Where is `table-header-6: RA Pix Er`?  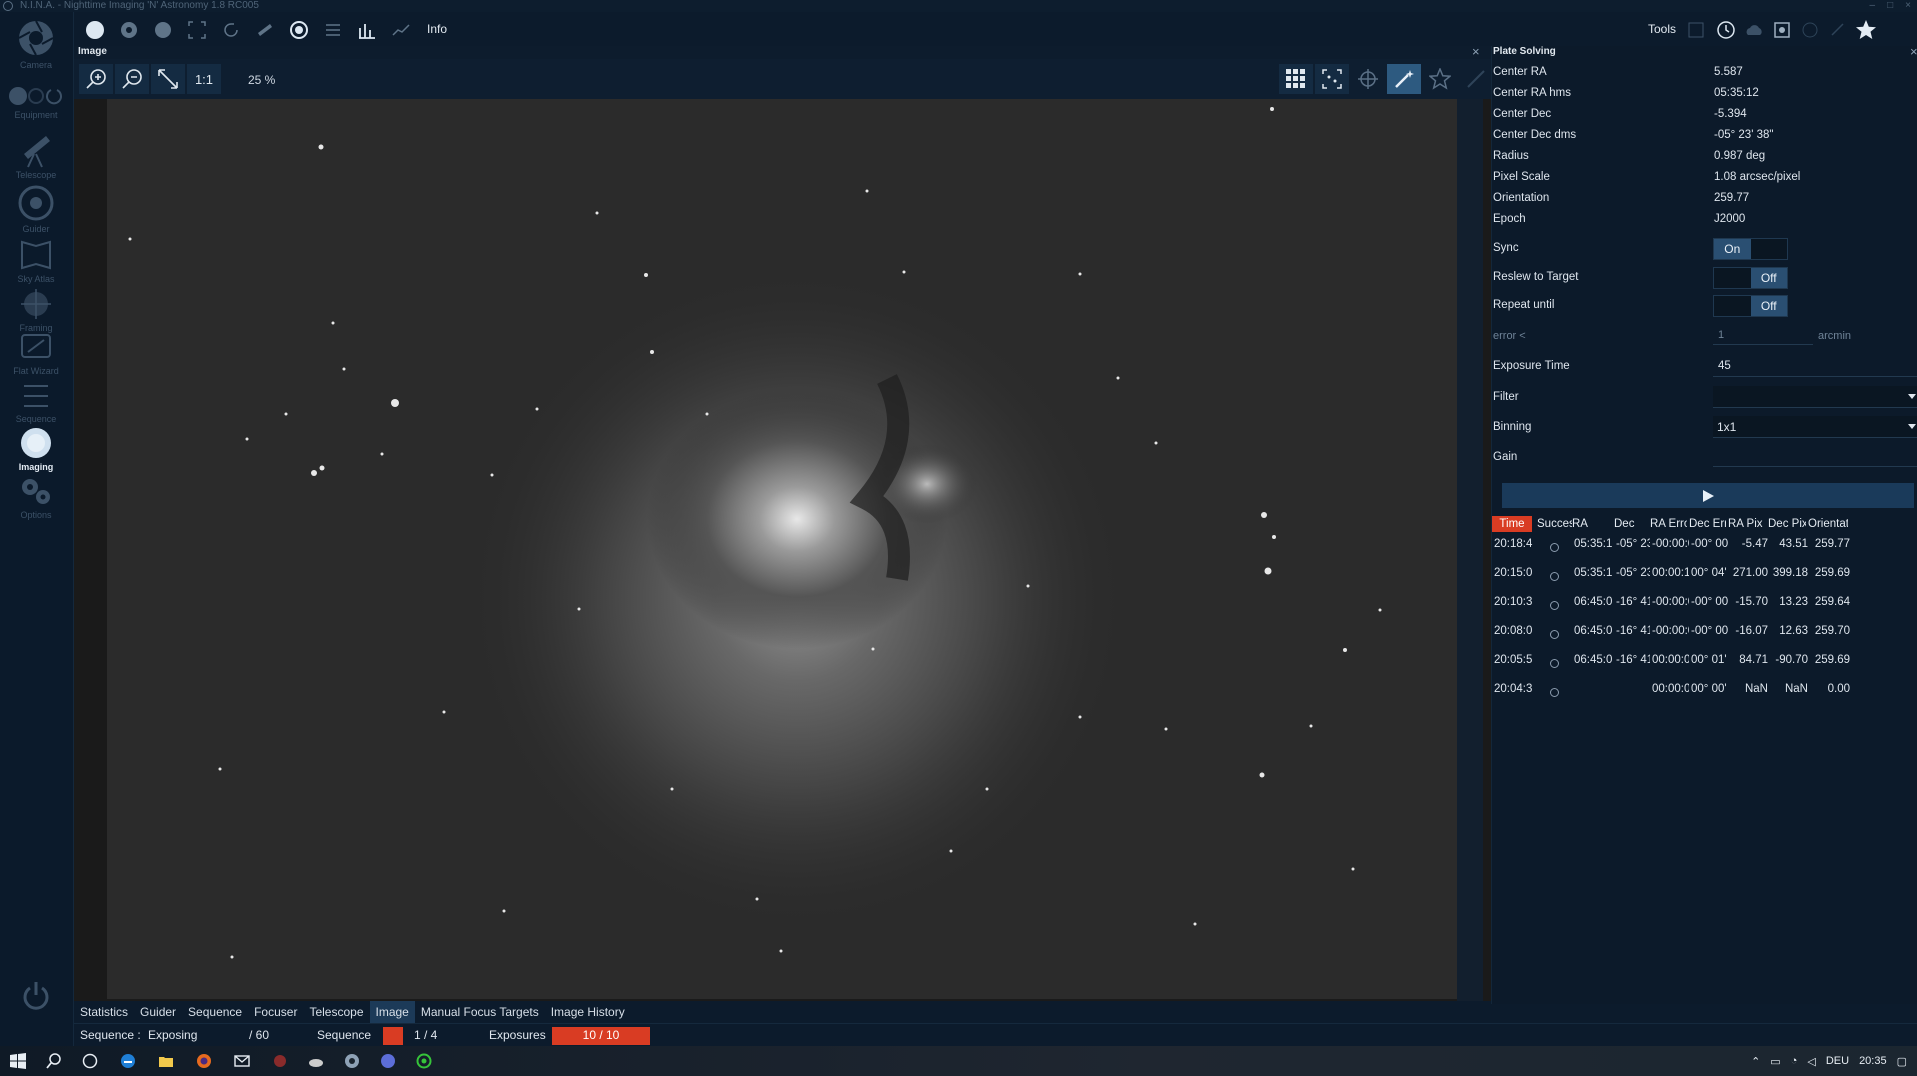 table-header-6: RA Pix Er is located at coordinates (1747, 524).